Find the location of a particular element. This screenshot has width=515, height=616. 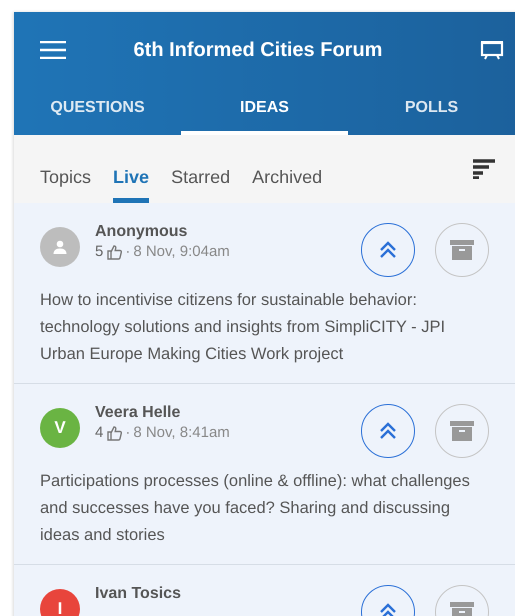

presentation-screen-icon is located at coordinates (492, 50).